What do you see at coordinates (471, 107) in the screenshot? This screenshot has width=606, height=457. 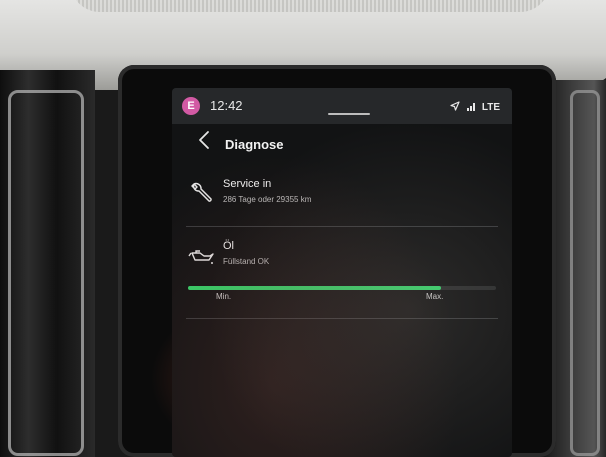 I see `signal-bars-icon` at bounding box center [471, 107].